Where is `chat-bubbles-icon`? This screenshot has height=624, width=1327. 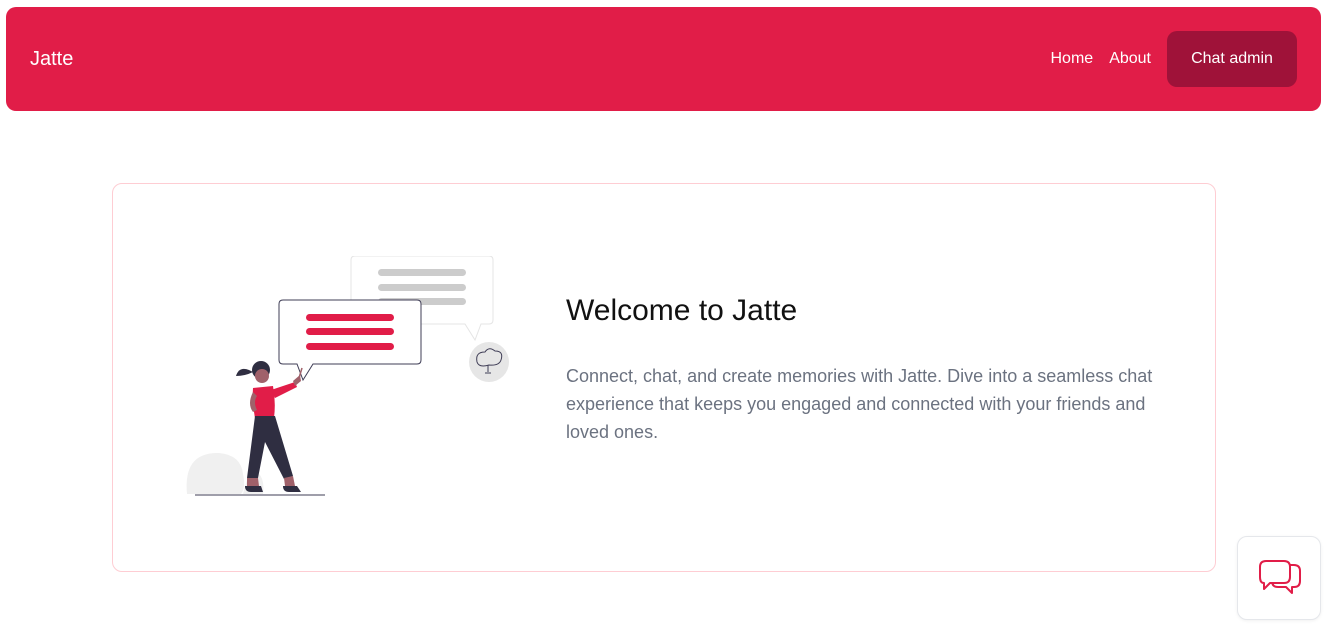 chat-bubbles-icon is located at coordinates (1280, 577).